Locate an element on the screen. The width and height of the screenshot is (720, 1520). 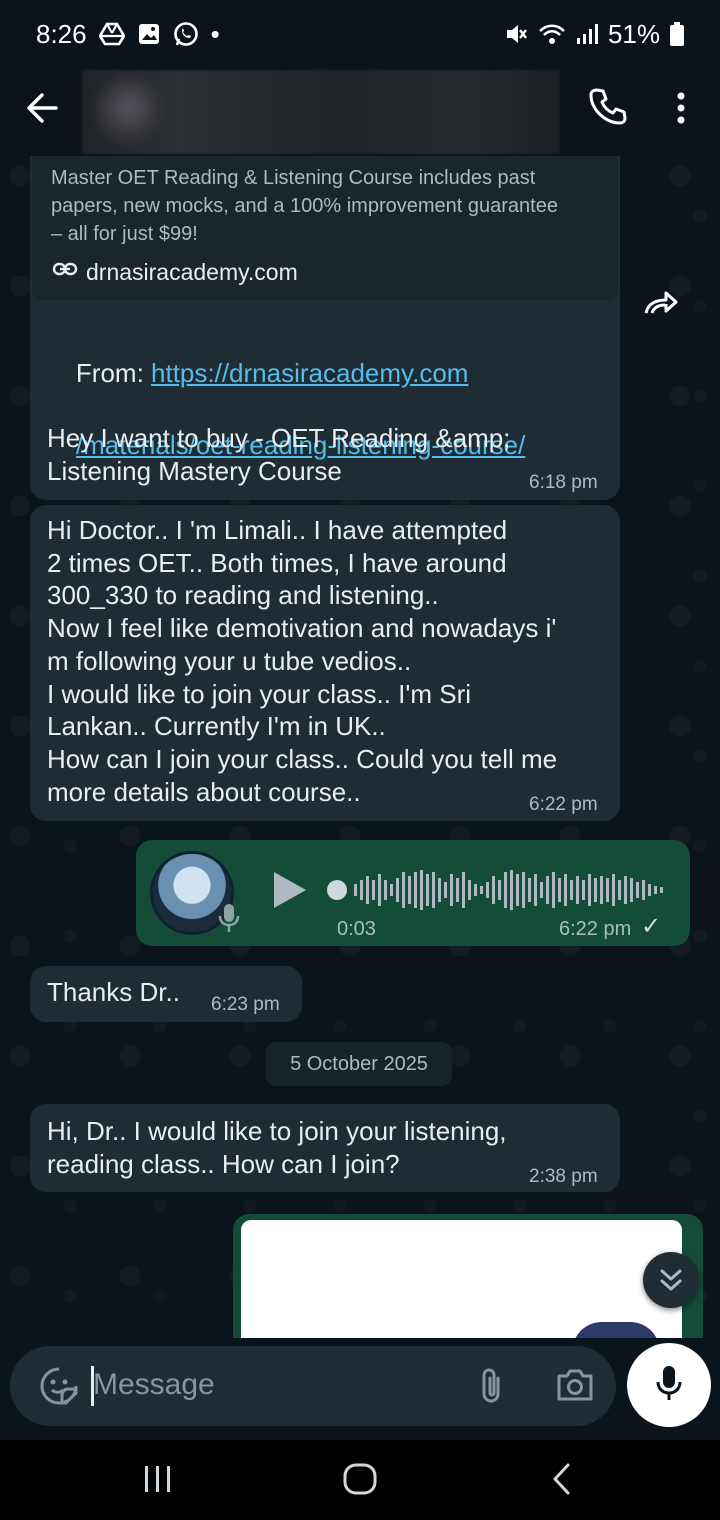
chat-header is located at coordinates (360, 112).